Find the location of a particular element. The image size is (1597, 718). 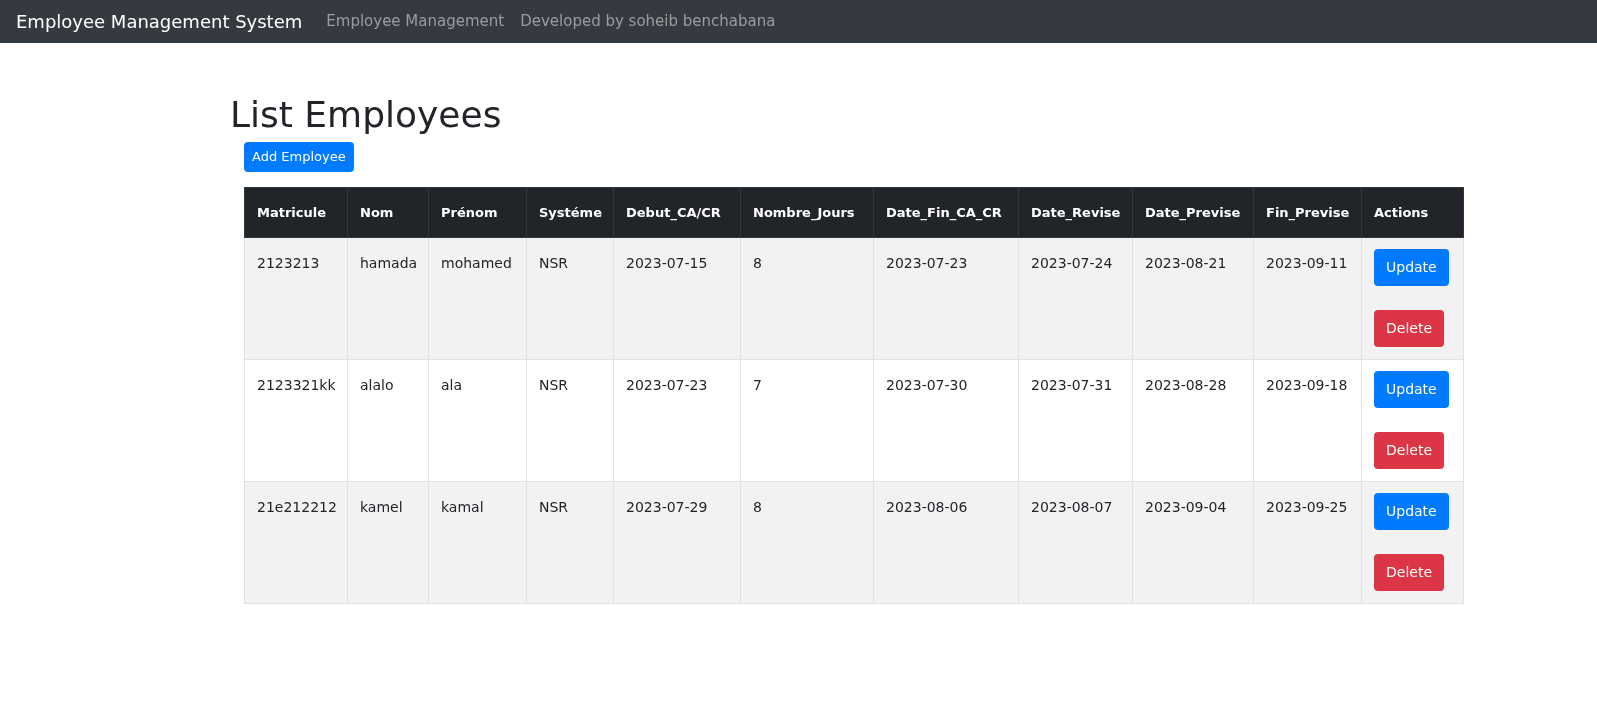

column-header: Fin_Previse is located at coordinates (1307, 212).